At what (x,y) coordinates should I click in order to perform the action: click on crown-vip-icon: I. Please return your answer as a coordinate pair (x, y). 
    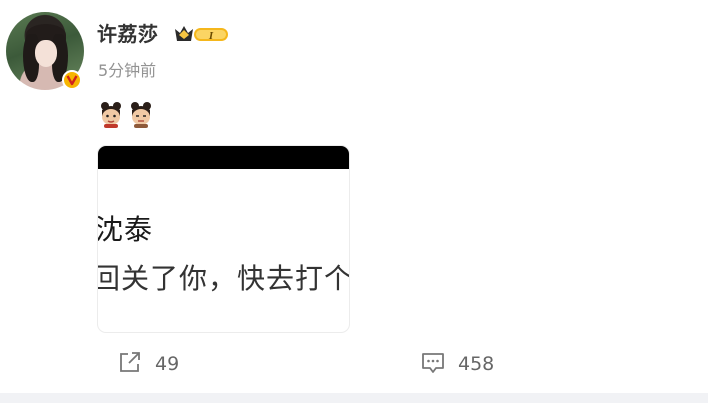
    Looking at the image, I should click on (202, 34).